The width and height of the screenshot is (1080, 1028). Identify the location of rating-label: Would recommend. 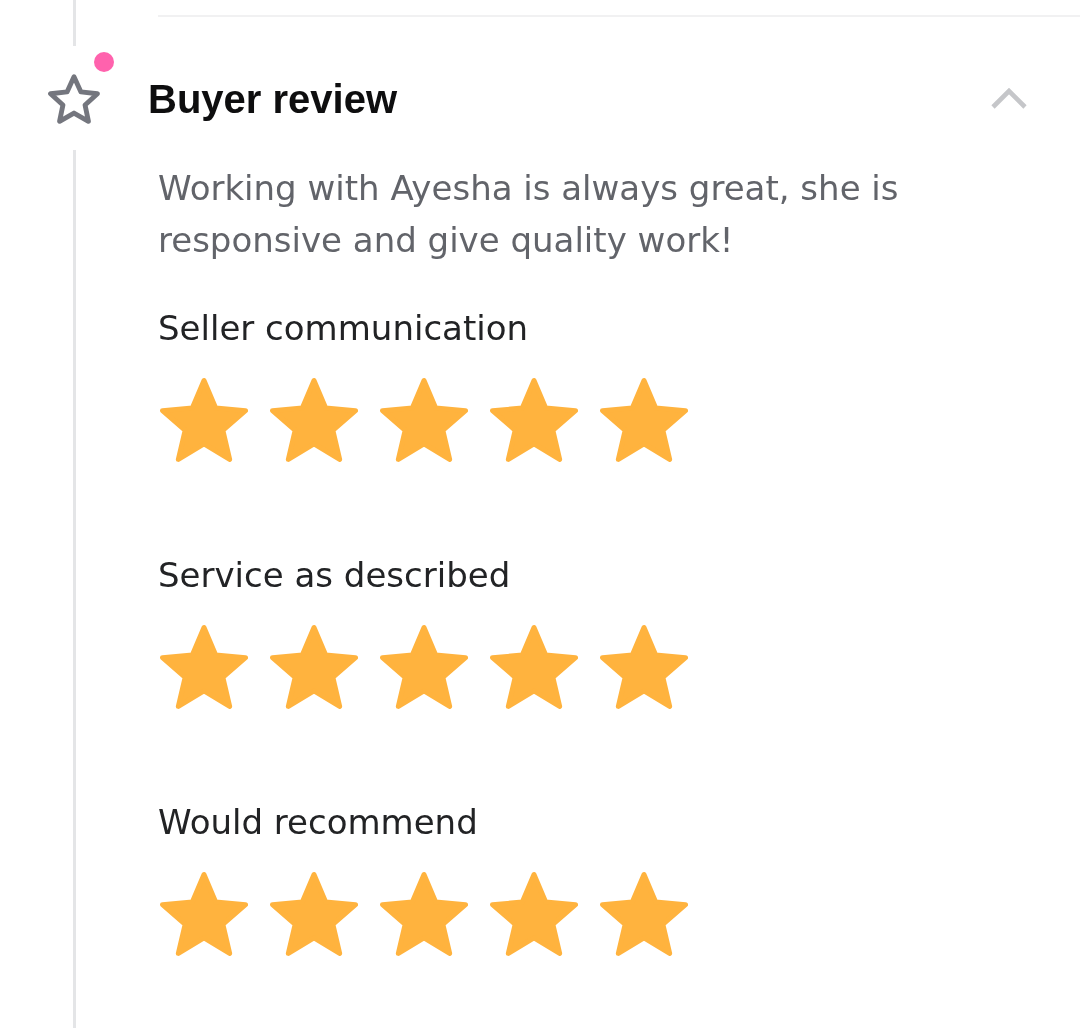
(318, 822).